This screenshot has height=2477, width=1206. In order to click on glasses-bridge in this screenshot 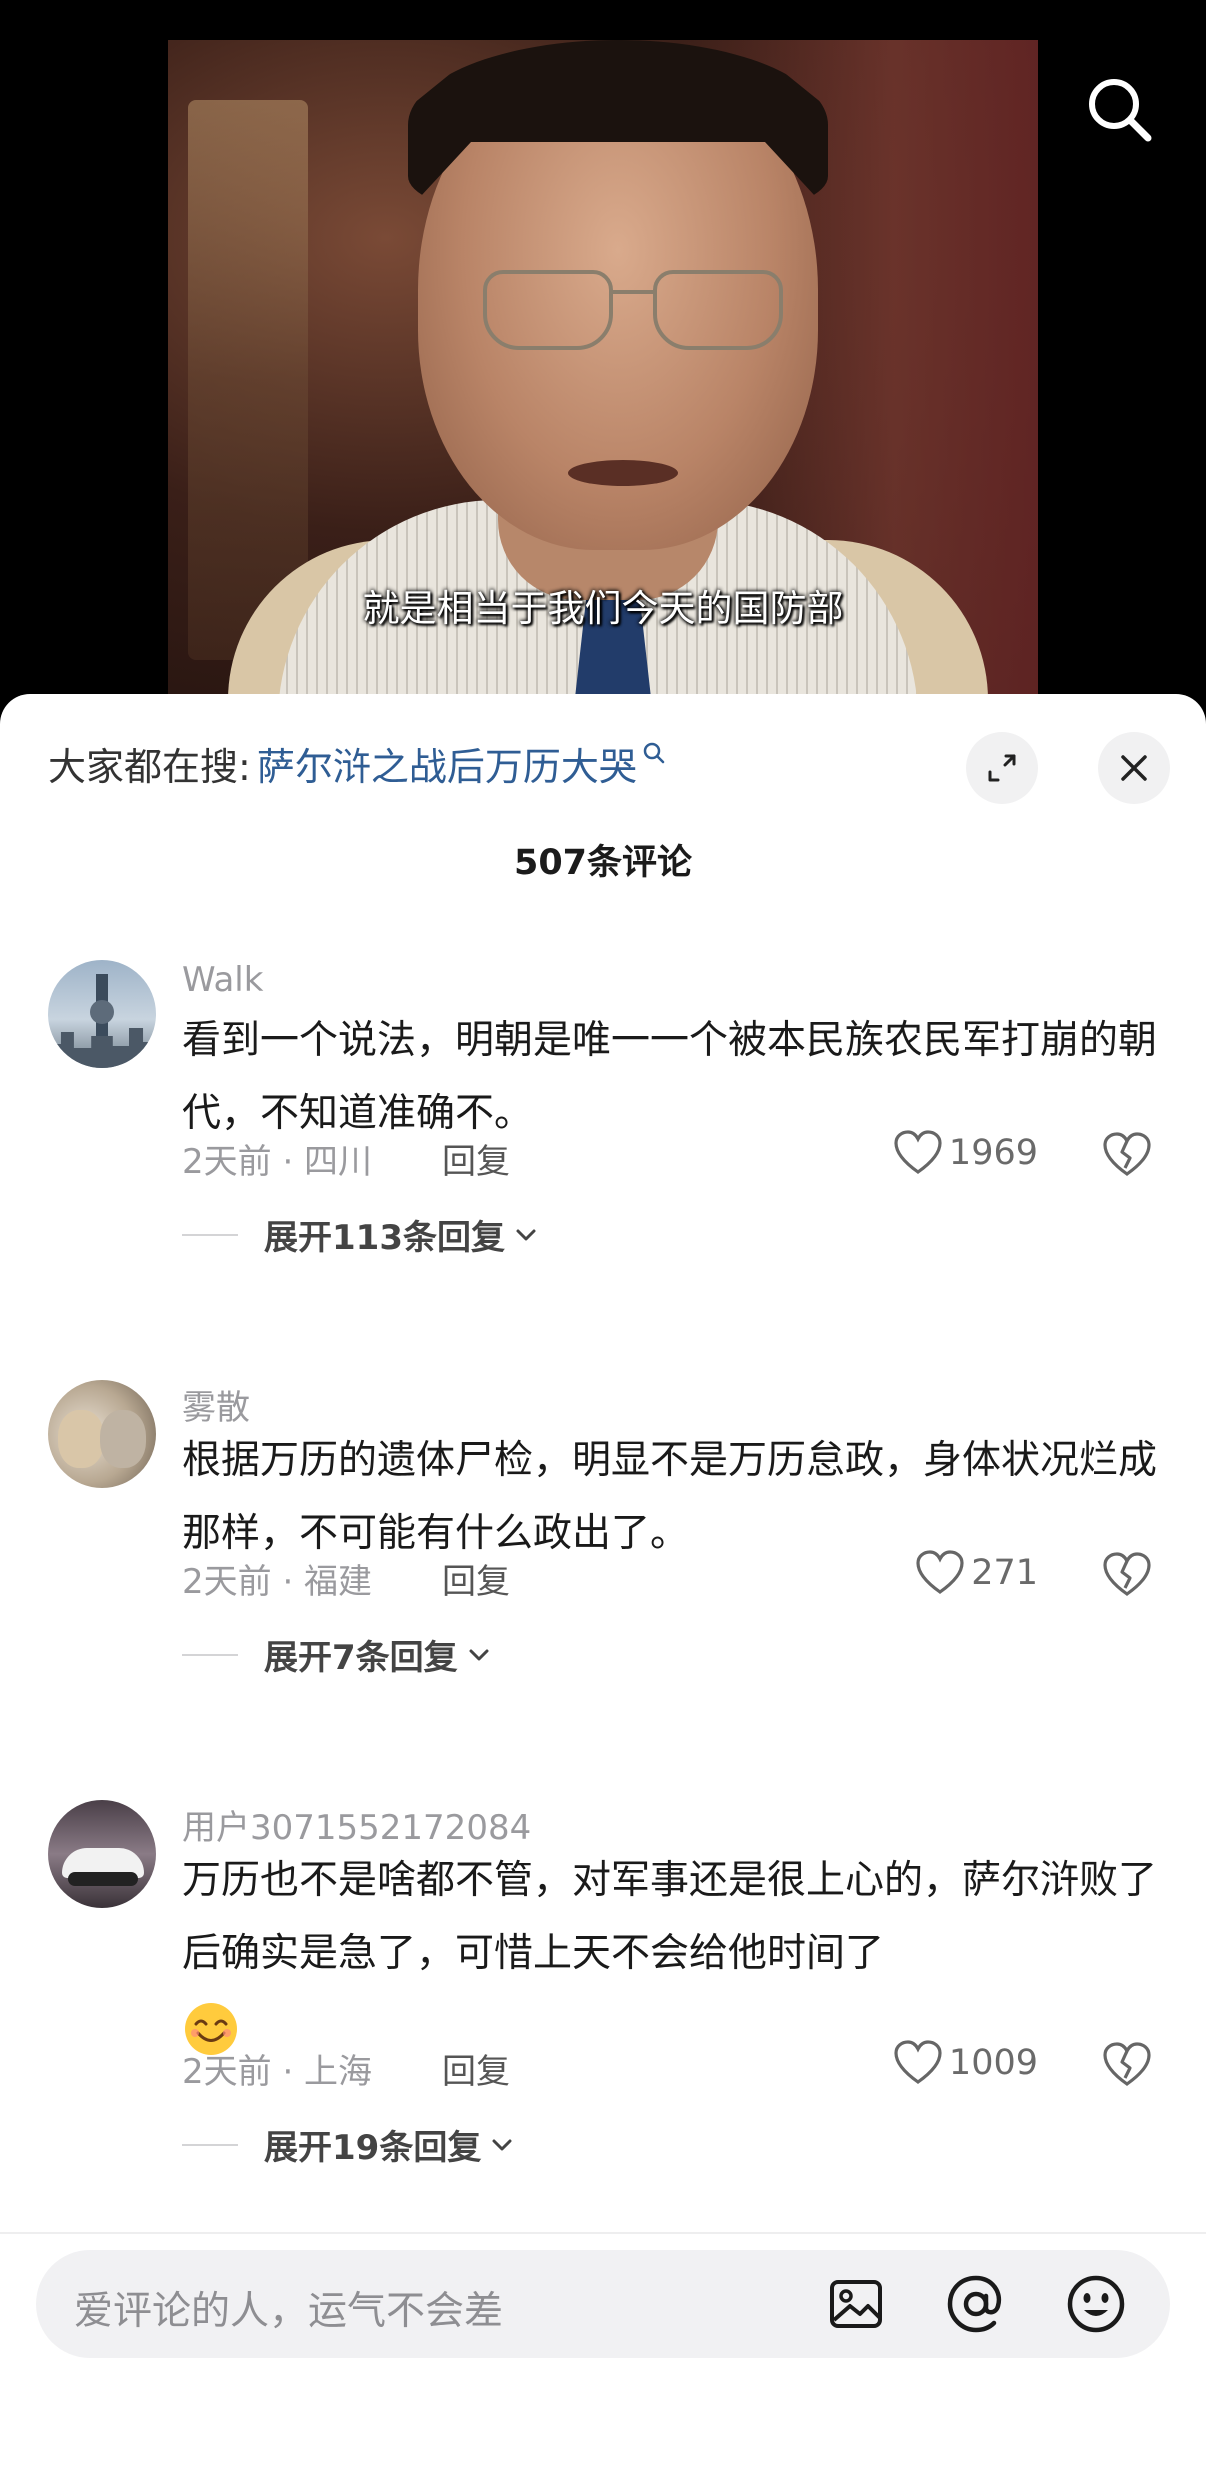, I will do `click(633, 292)`.